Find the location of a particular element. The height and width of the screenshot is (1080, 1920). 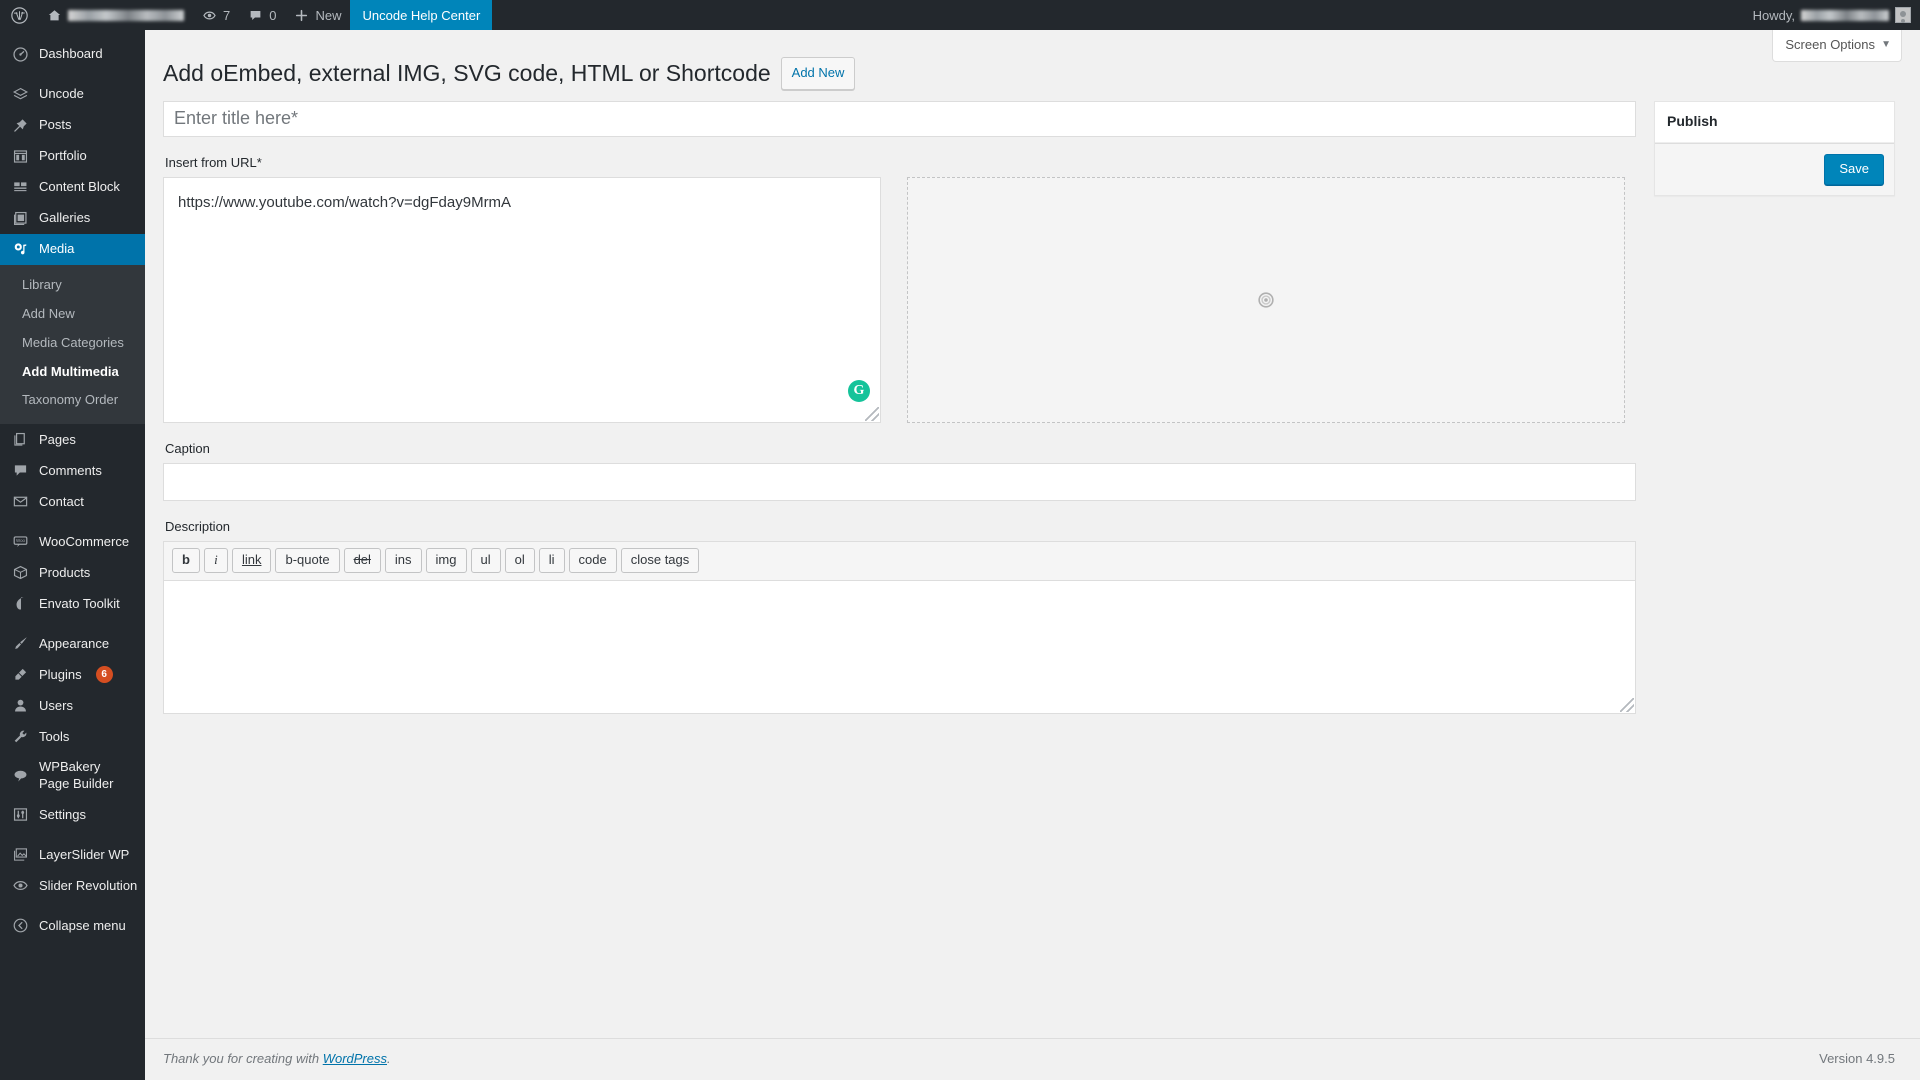

sidebar-item-uncode: Uncode is located at coordinates (72, 94).